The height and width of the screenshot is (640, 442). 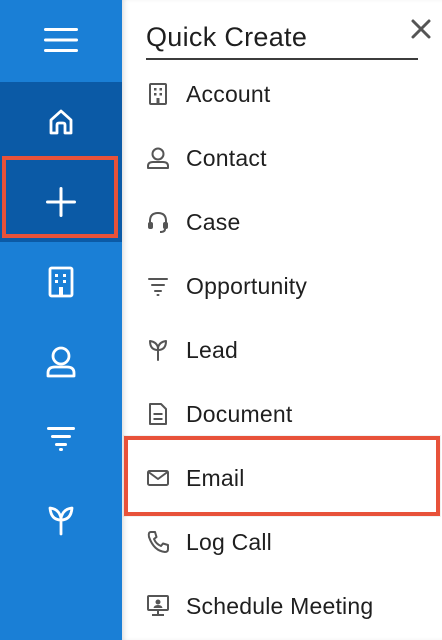 I want to click on panel-title: Quick Create, so click(x=282, y=38).